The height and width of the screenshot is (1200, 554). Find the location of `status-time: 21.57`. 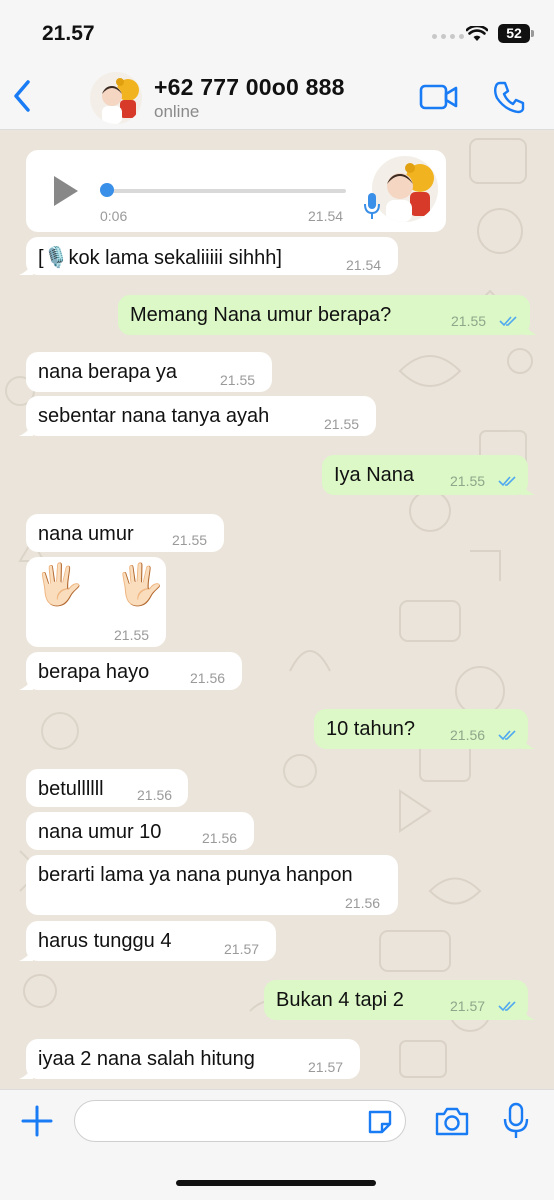

status-time: 21.57 is located at coordinates (68, 33).